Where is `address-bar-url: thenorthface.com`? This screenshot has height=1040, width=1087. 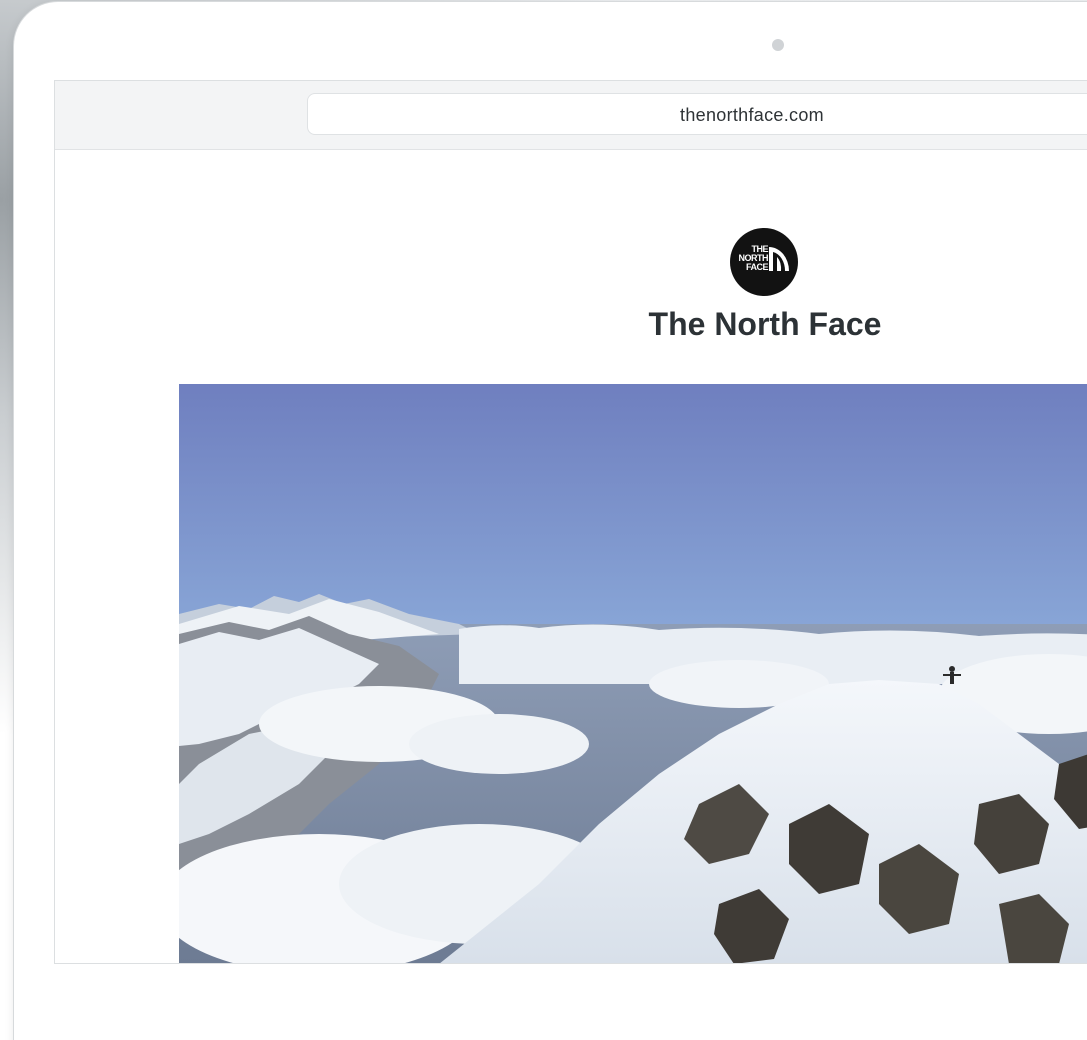
address-bar-url: thenorthface.com is located at coordinates (697, 115).